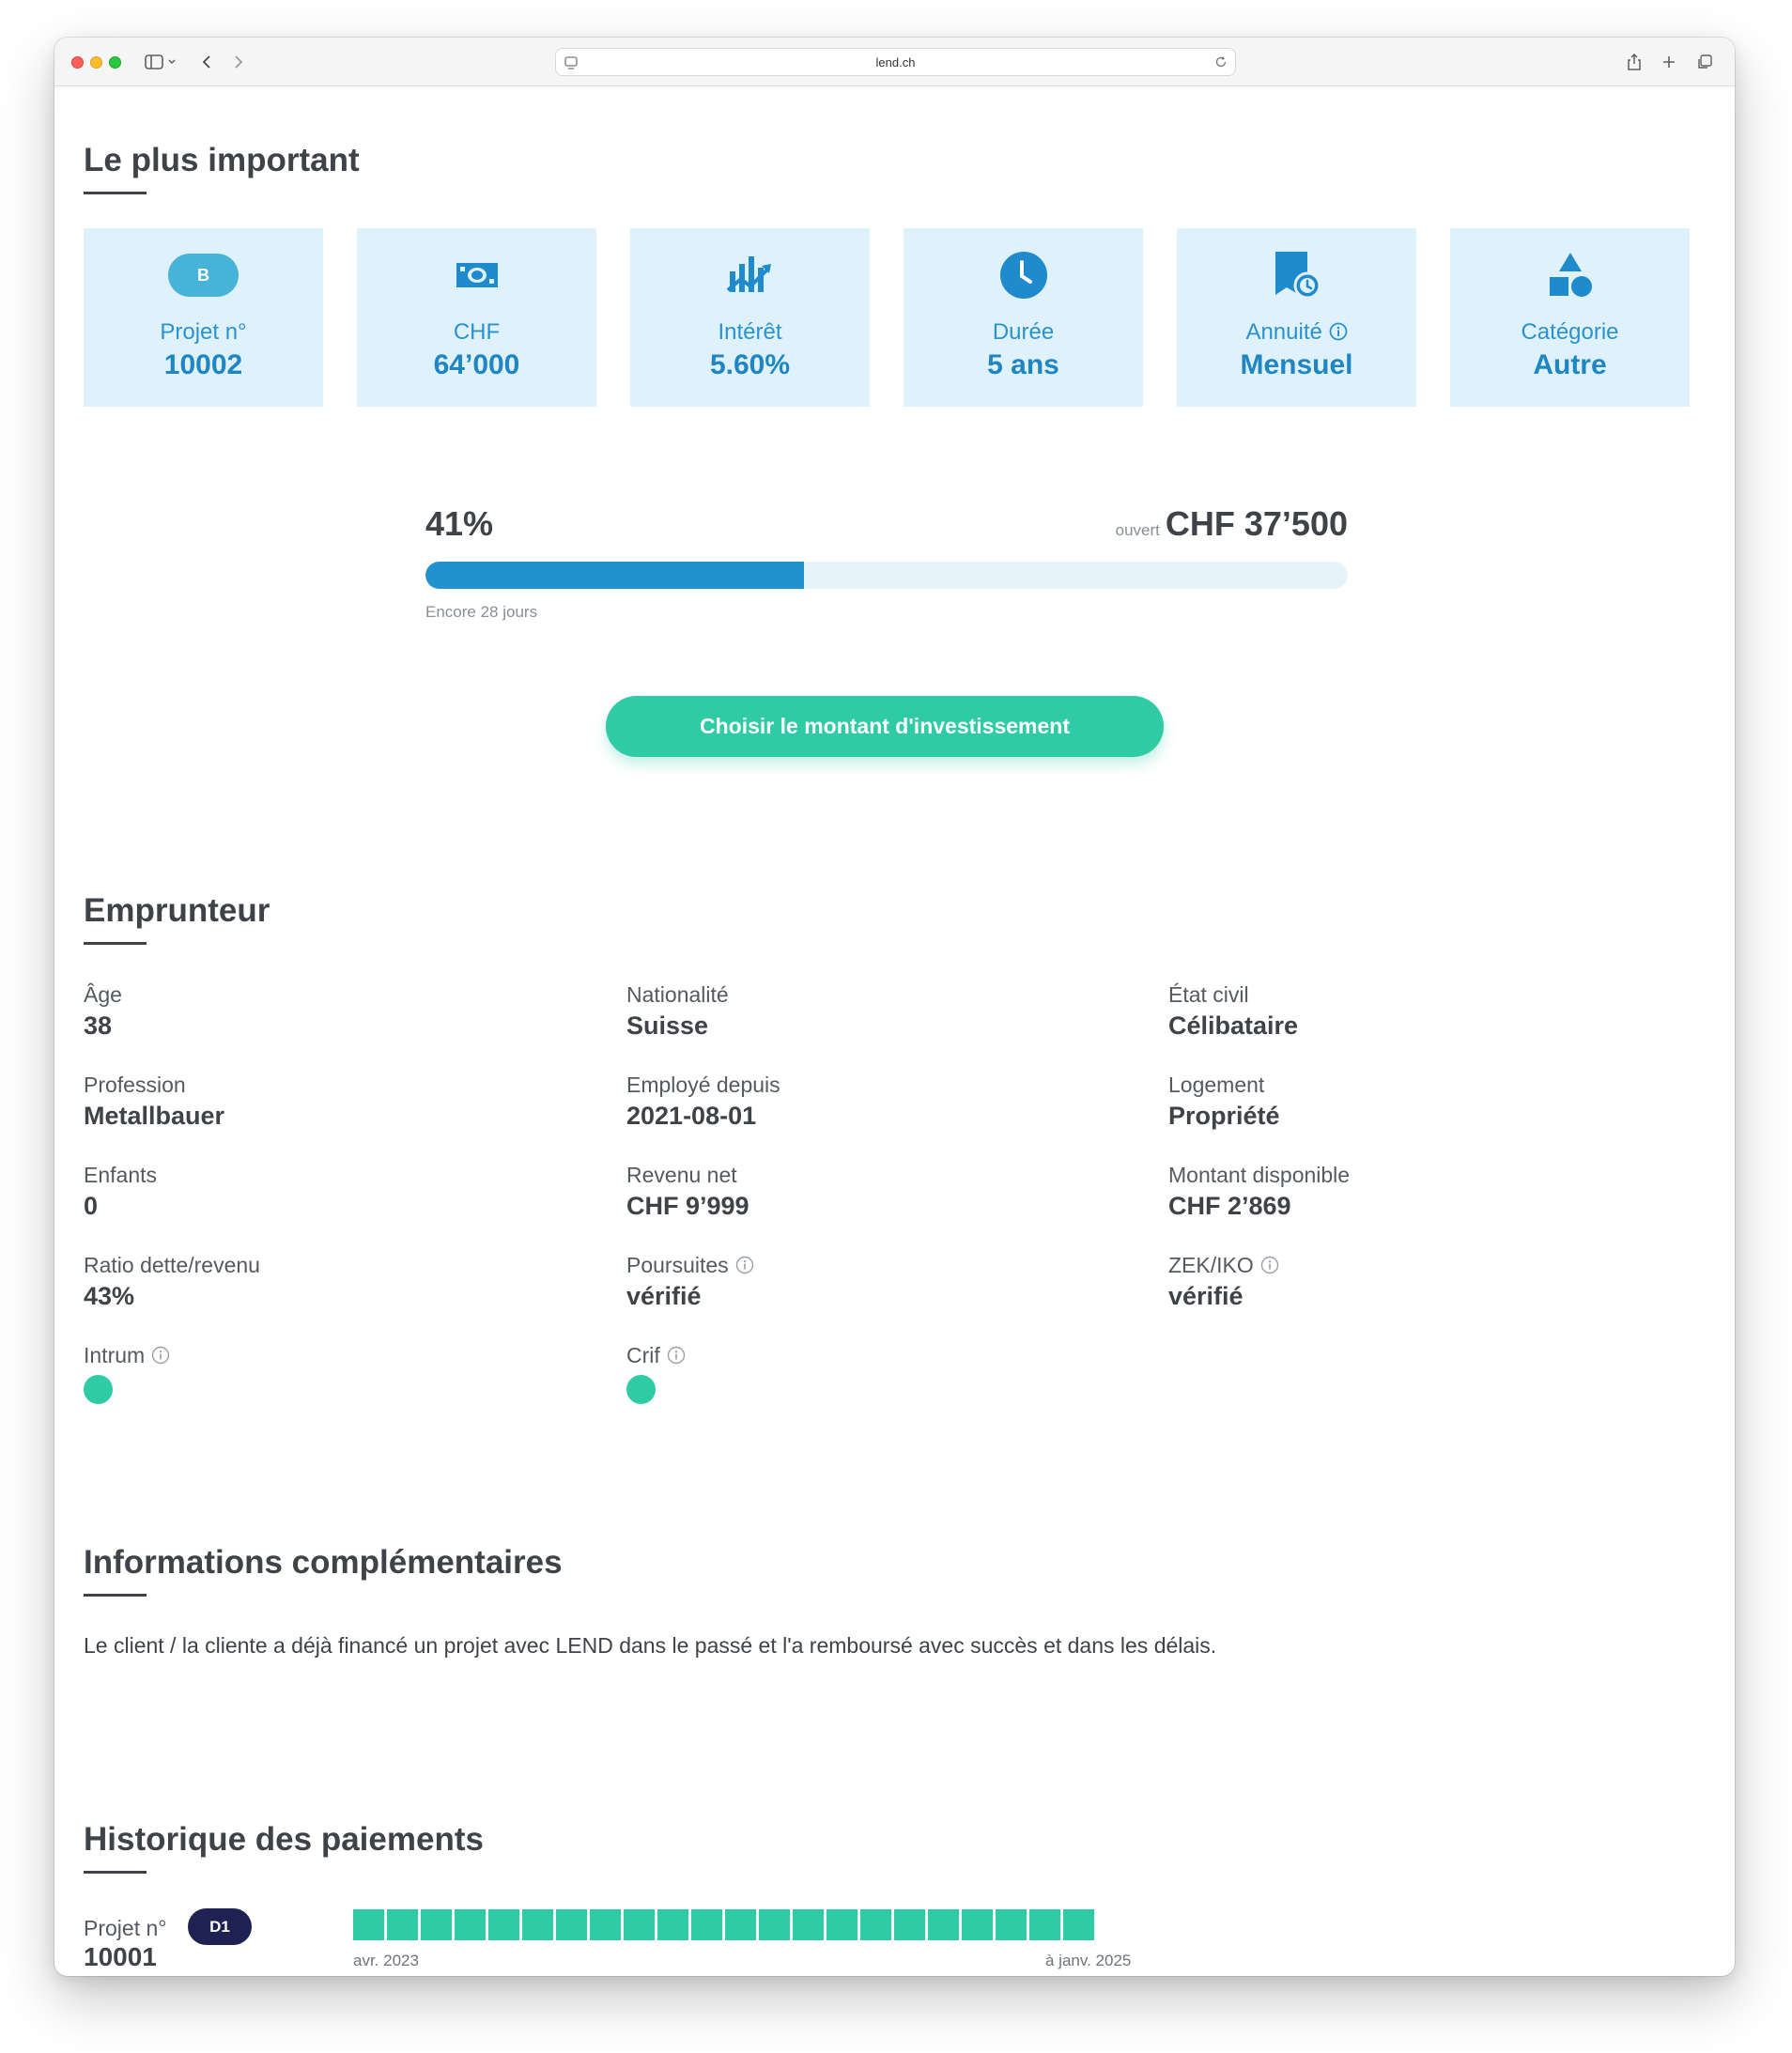  Describe the element at coordinates (1634, 62) in the screenshot. I see `share-button` at that location.